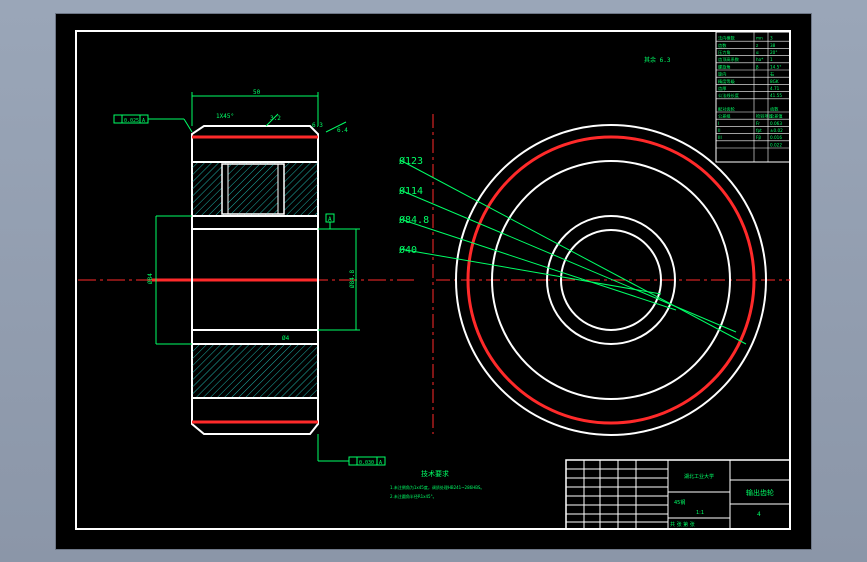  I want to click on param-cell: 压力角, so click(724, 52).